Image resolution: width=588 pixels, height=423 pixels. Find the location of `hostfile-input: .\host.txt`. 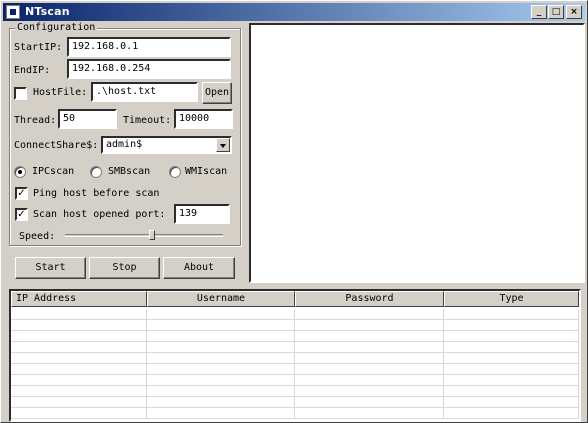

hostfile-input: .\host.txt is located at coordinates (144, 92).